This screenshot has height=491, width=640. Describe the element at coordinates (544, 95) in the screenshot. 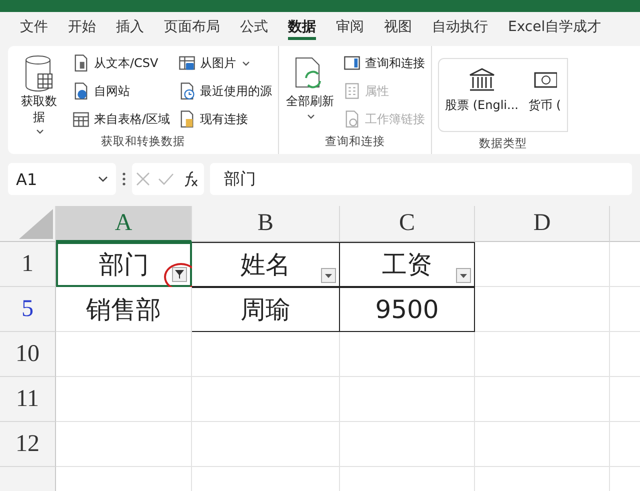

I see `data-type-button: 货币 (` at that location.